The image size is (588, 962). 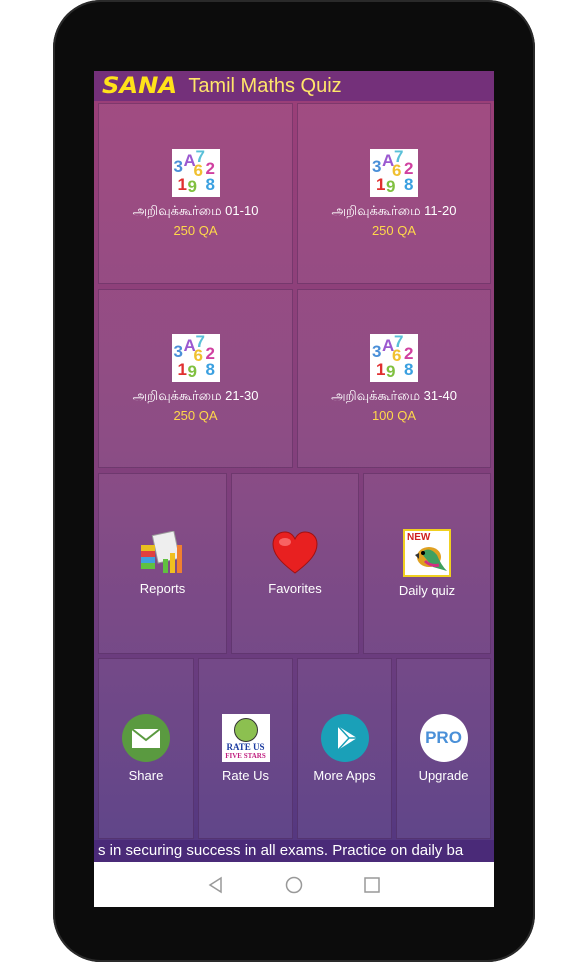 What do you see at coordinates (245, 775) in the screenshot?
I see `rate-us-label: Rate Us` at bounding box center [245, 775].